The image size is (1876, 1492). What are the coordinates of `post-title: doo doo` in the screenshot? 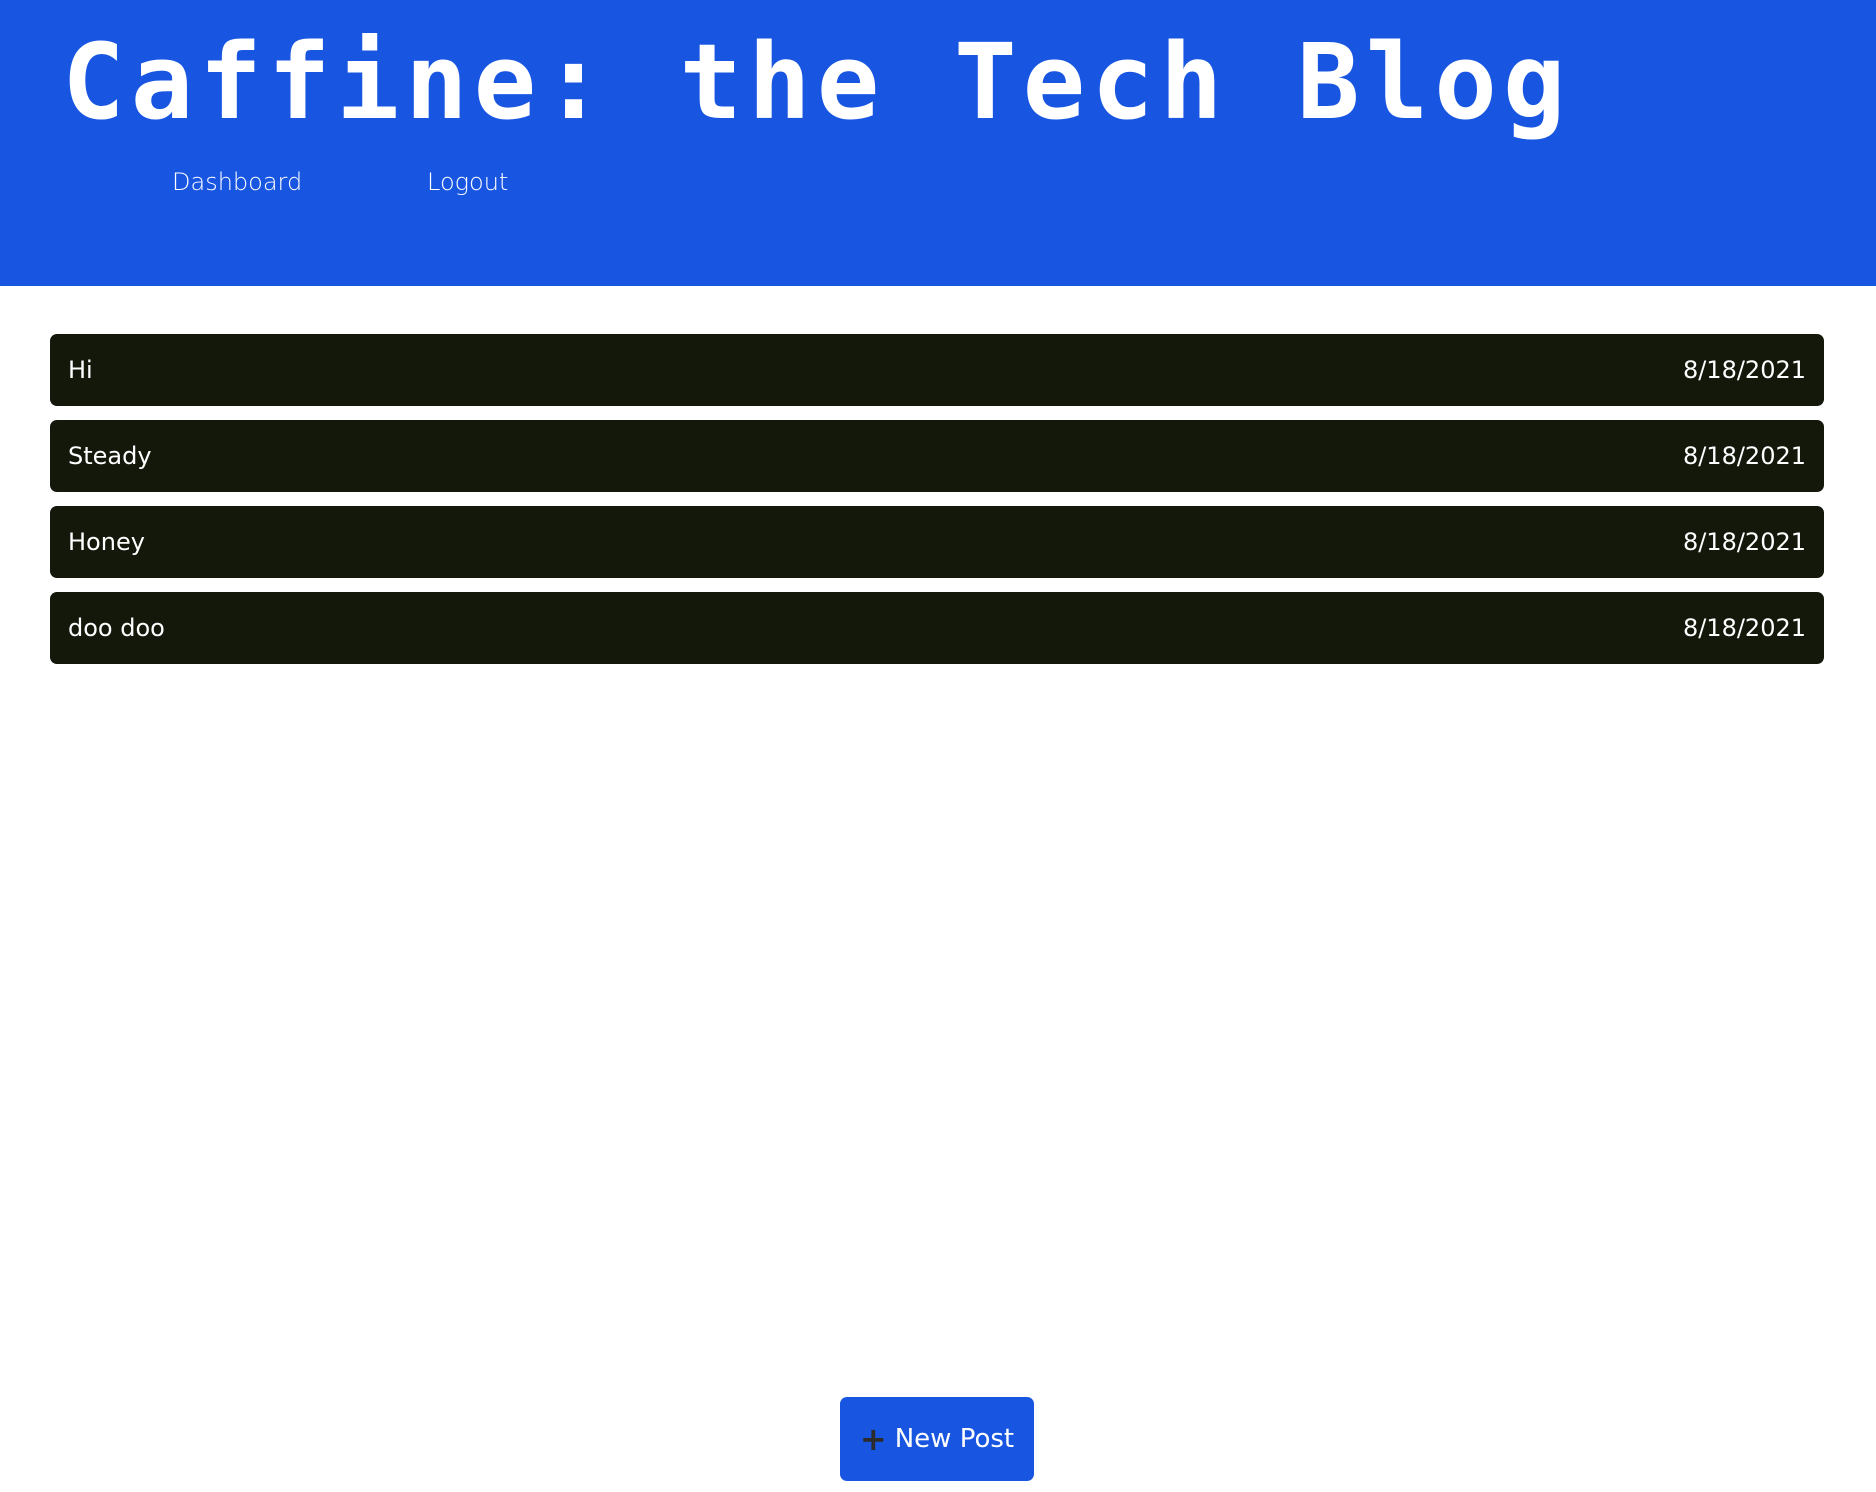 It's located at (116, 628).